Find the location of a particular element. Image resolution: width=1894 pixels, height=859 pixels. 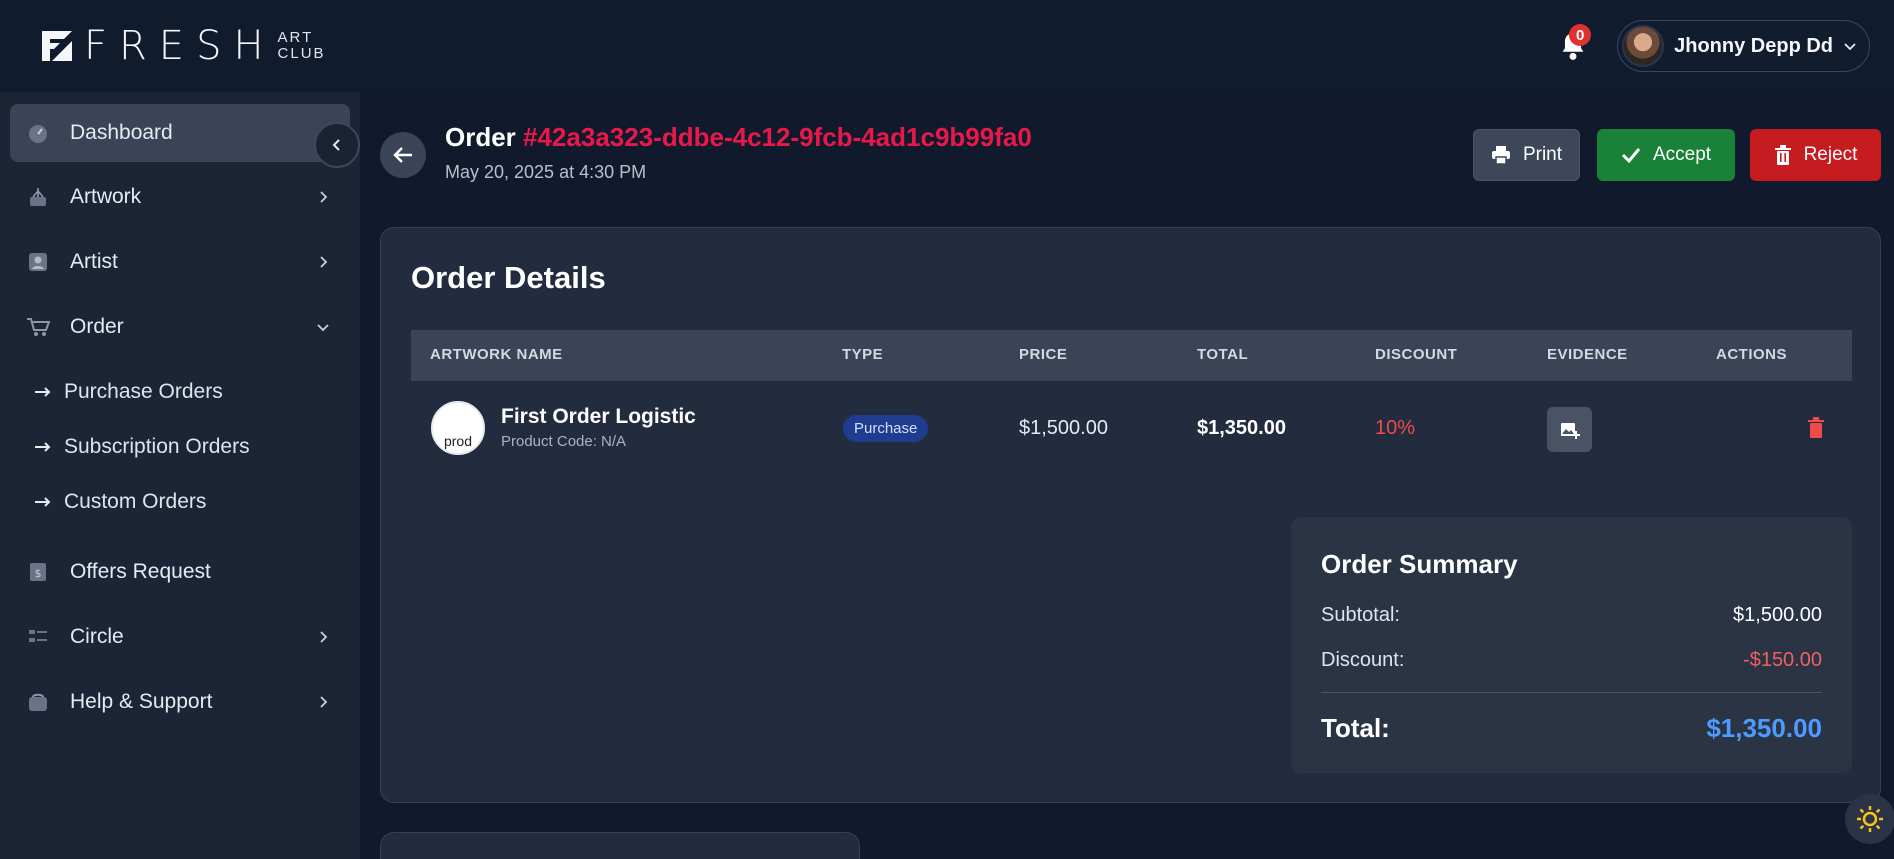

total-label: Total: is located at coordinates (1355, 728).